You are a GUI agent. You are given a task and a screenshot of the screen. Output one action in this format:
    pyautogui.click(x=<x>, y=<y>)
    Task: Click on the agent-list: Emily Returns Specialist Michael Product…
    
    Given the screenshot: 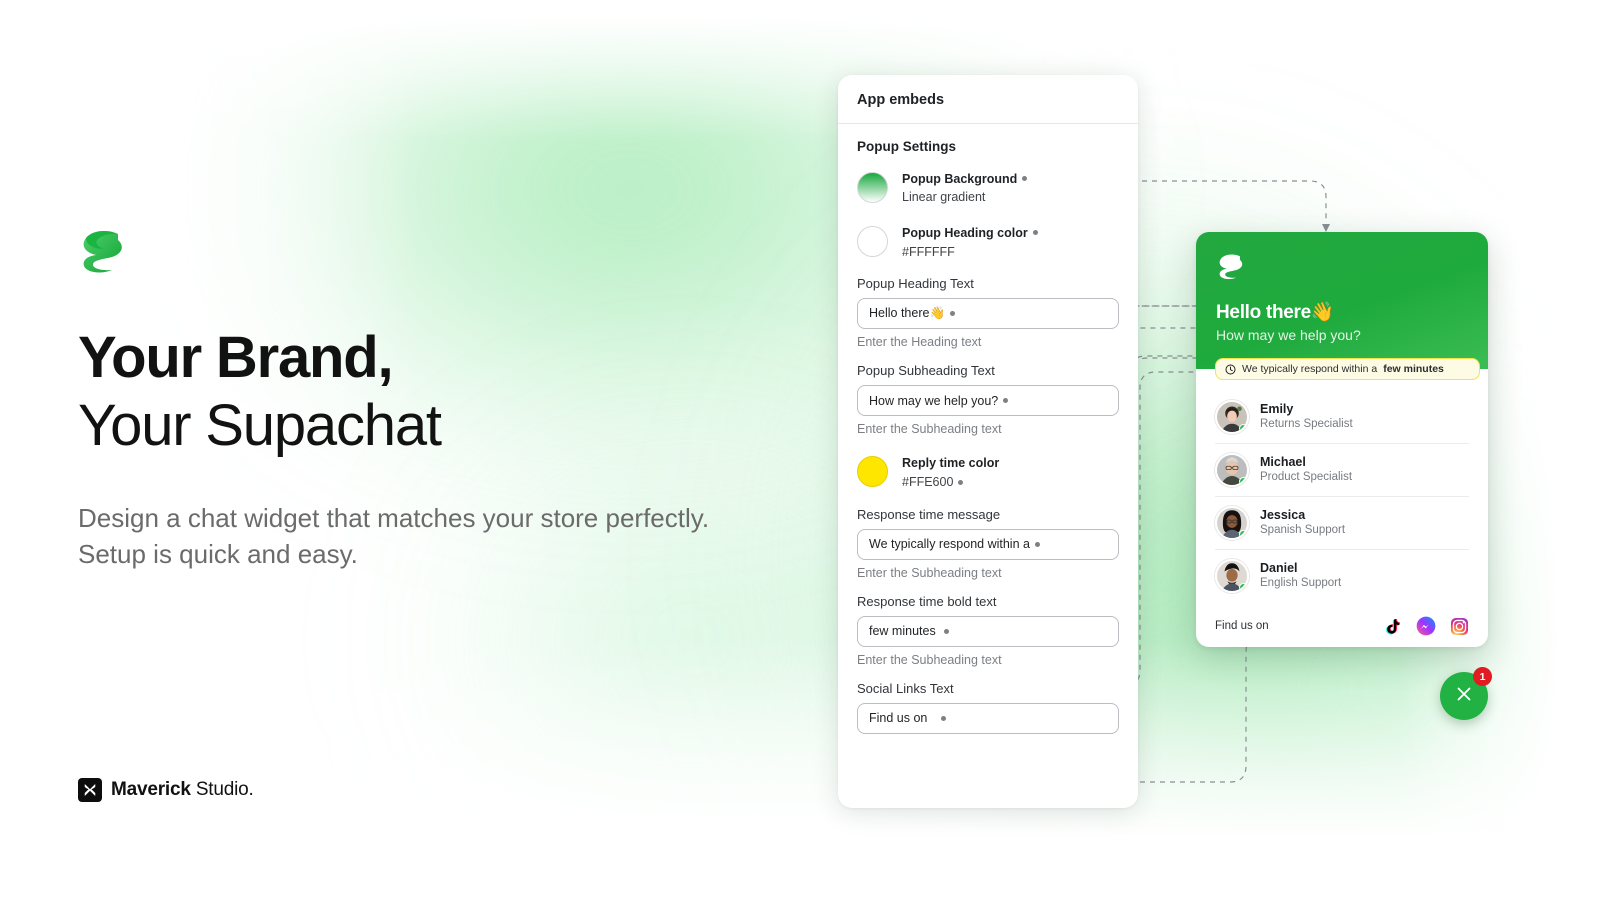 What is the action you would take?
    pyautogui.click(x=1342, y=485)
    